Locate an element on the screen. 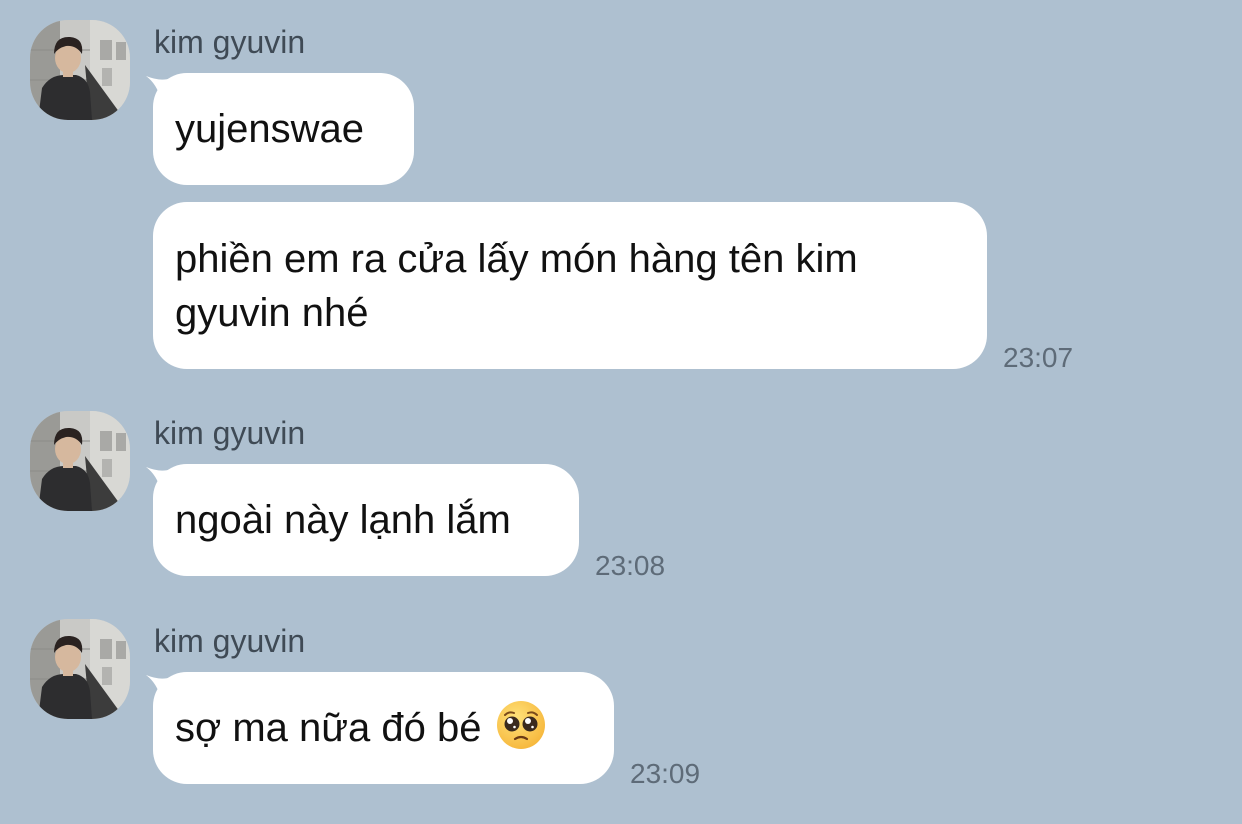 The height and width of the screenshot is (824, 1242). message-text: sợ ma nữa đó bé is located at coordinates (328, 728).